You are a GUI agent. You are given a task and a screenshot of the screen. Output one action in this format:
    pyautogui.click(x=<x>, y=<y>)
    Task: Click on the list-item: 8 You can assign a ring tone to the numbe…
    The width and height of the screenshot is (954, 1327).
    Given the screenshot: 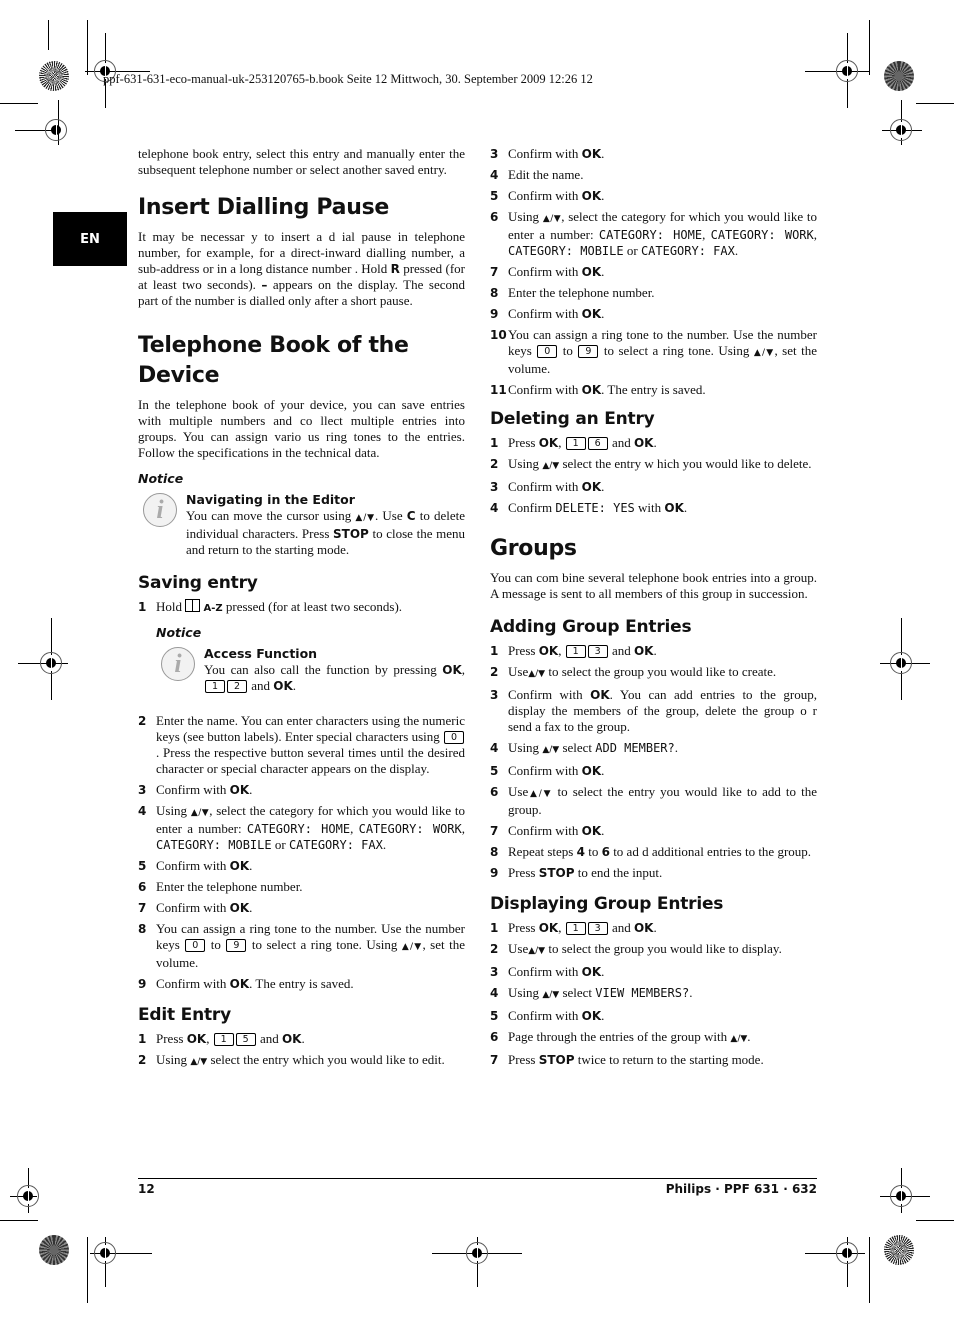 What is the action you would take?
    pyautogui.click(x=301, y=945)
    